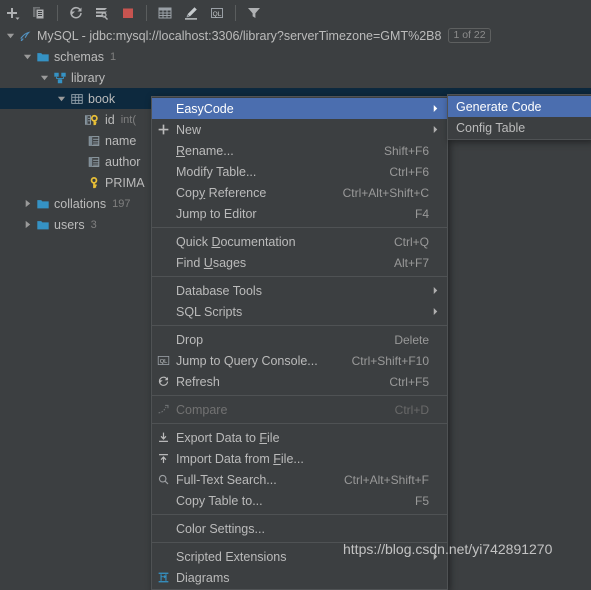  Describe the element at coordinates (205, 108) in the screenshot. I see `menu-item-label: EasyCode` at that location.